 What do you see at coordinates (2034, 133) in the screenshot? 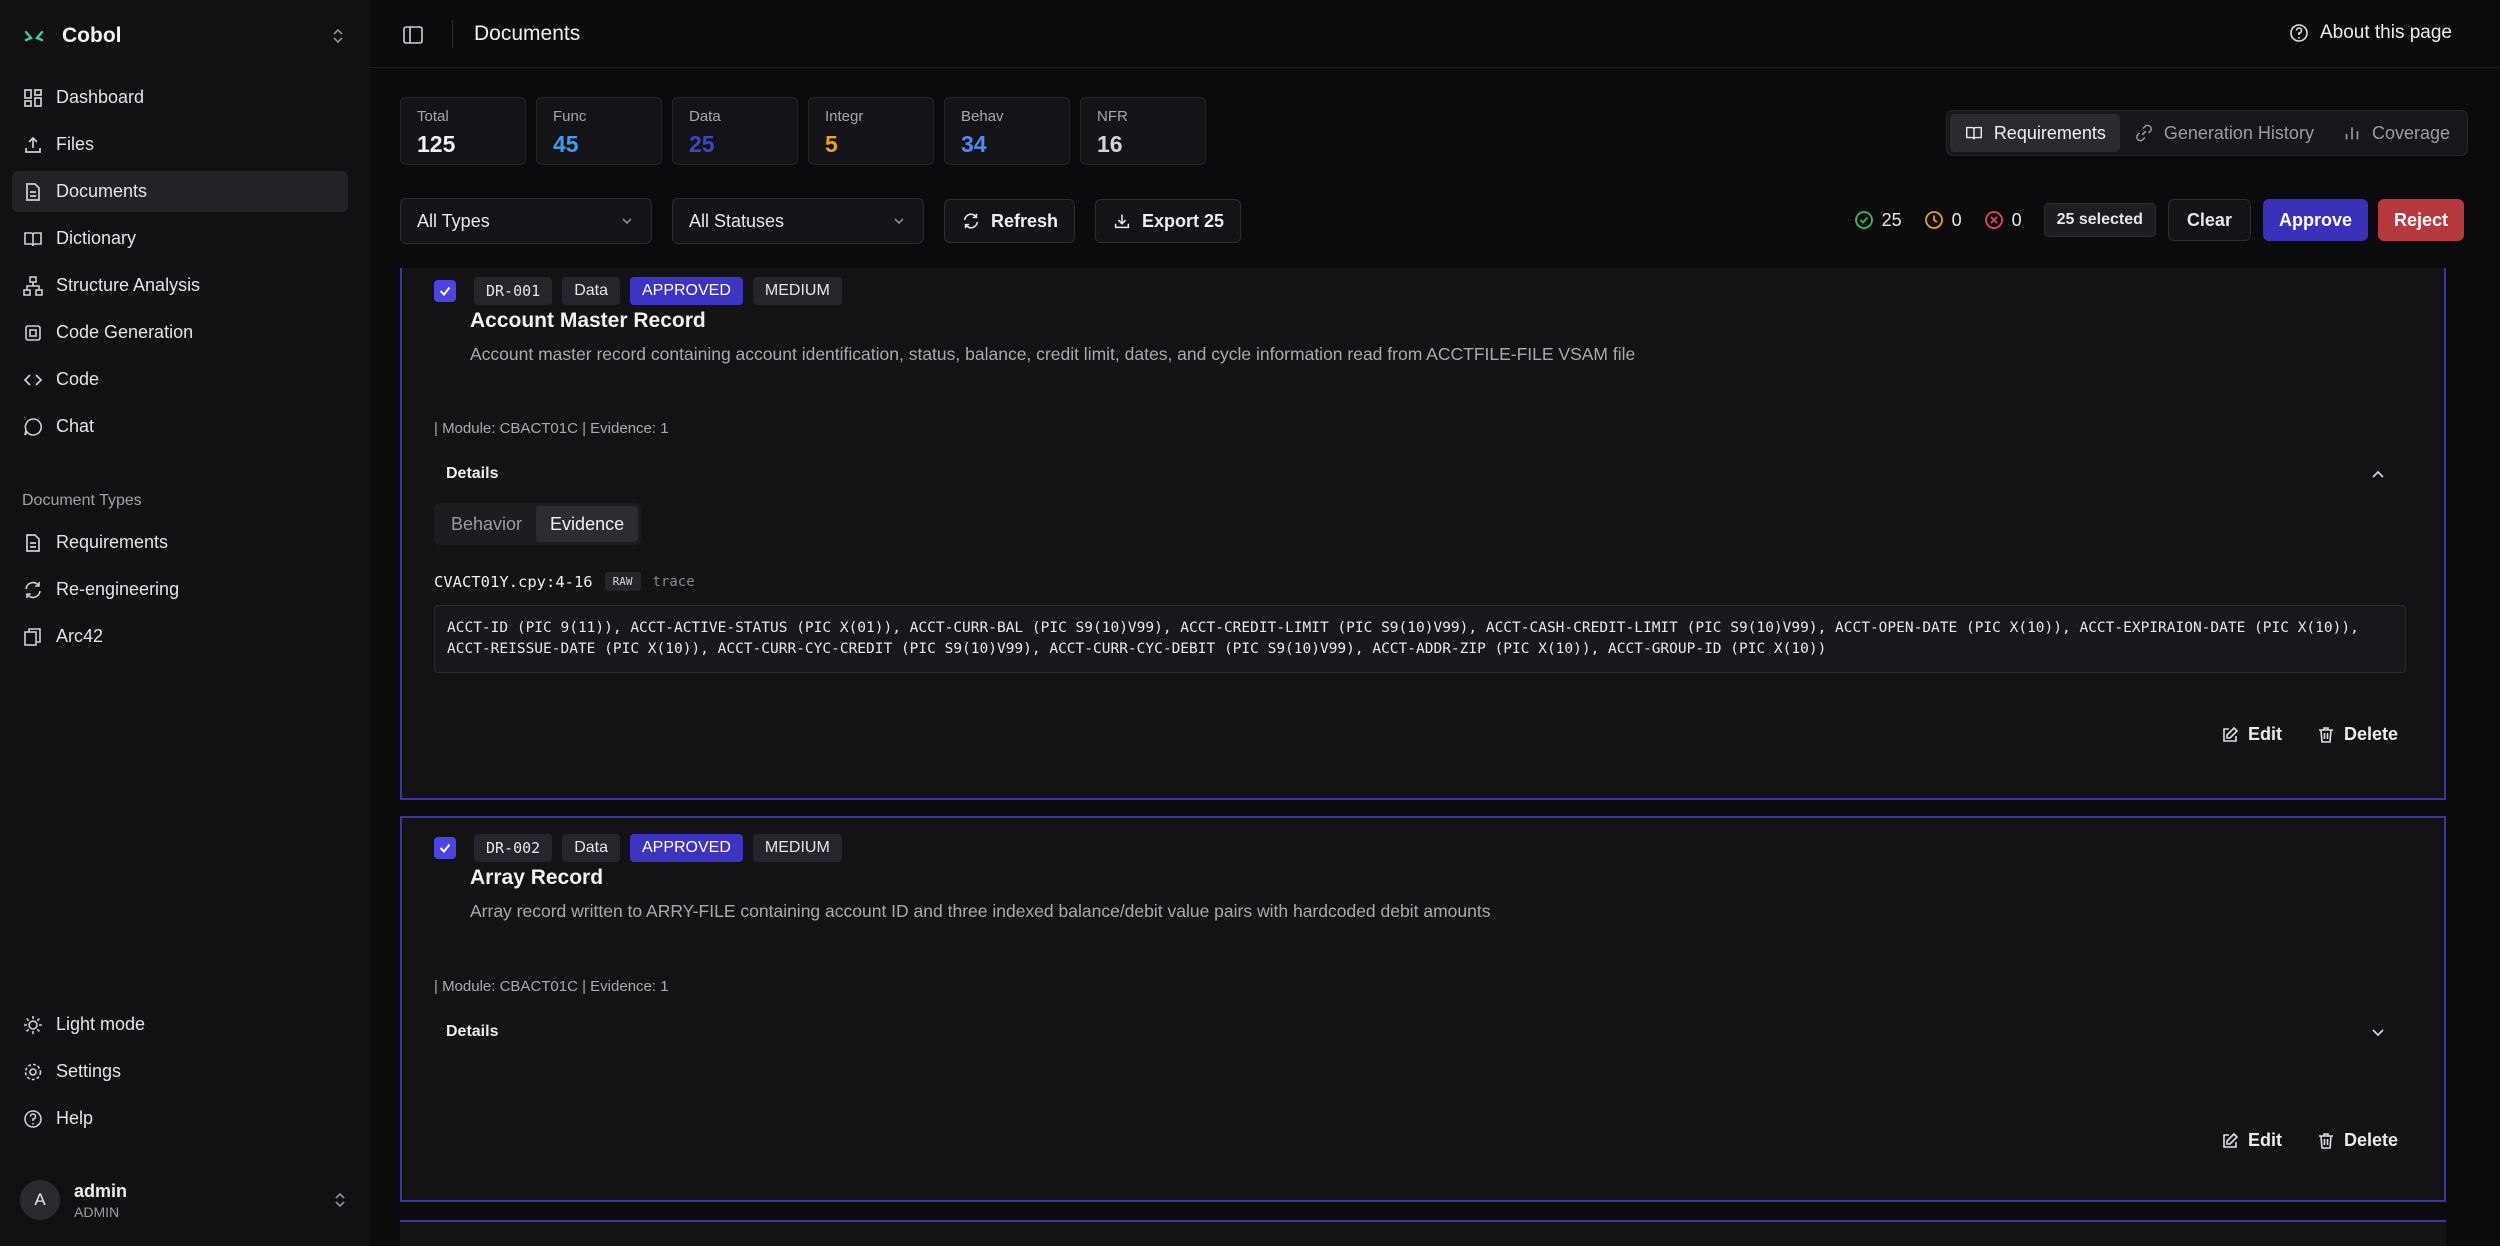
I see `tab-requirements: Requirements` at bounding box center [2034, 133].